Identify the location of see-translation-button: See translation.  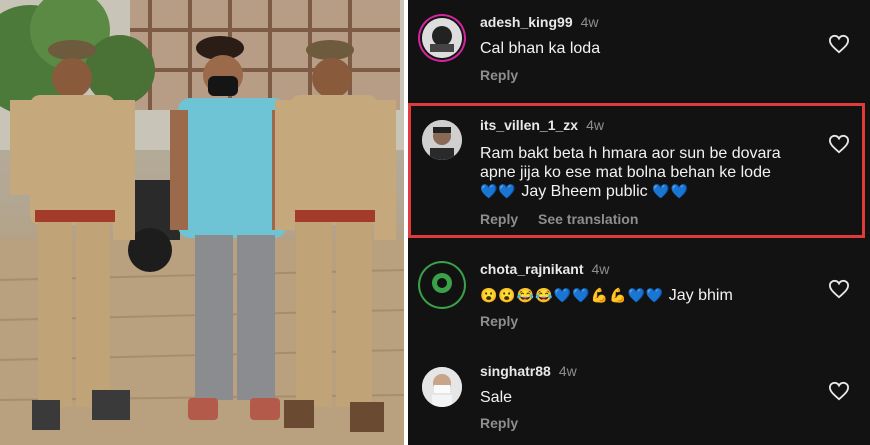
(588, 219).